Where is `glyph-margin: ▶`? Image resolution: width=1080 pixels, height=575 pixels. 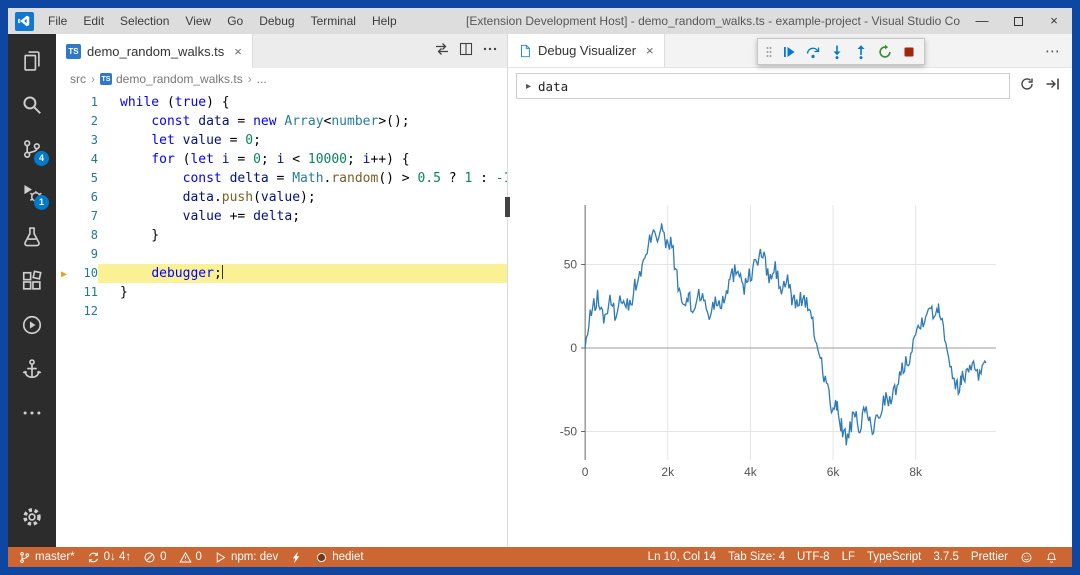 glyph-margin: ▶ is located at coordinates (64, 273).